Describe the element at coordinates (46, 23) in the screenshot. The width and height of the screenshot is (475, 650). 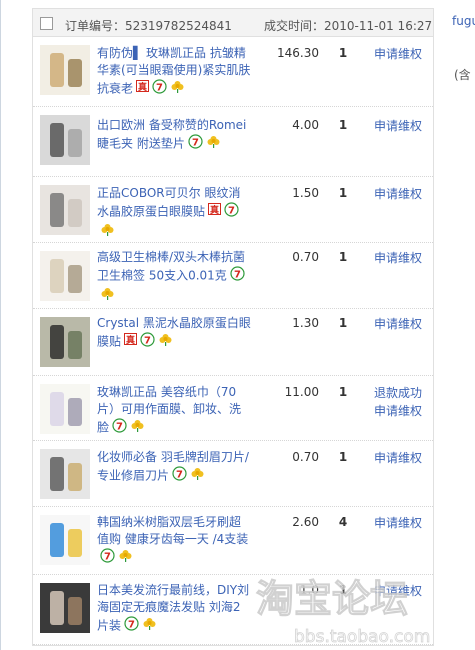
I see `order-select-checkbox` at that location.